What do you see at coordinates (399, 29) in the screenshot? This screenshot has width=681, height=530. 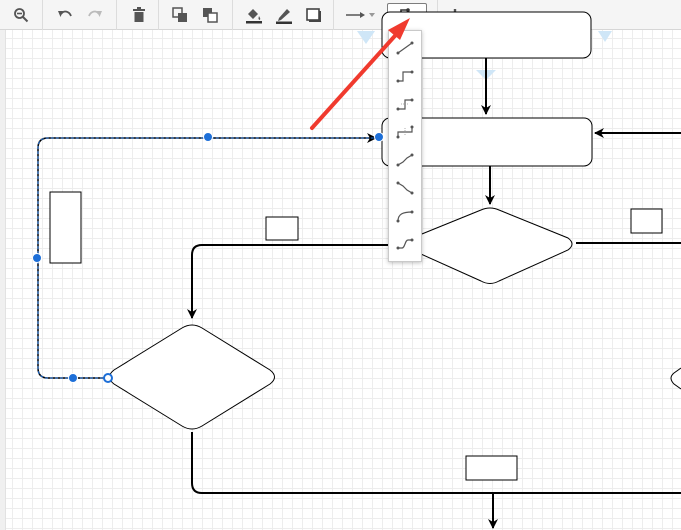 I see `annotation-arrow-head` at bounding box center [399, 29].